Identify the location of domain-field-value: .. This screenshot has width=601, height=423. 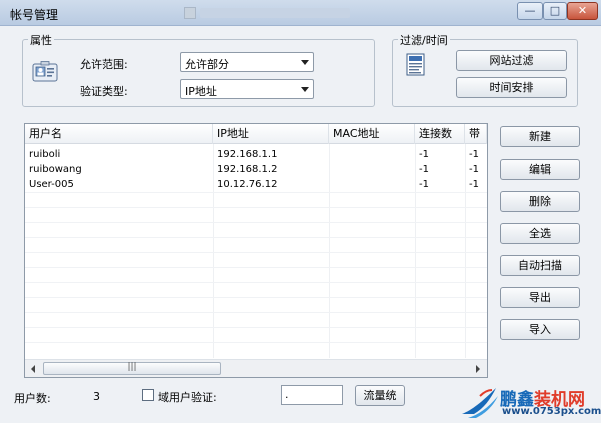
(287, 394).